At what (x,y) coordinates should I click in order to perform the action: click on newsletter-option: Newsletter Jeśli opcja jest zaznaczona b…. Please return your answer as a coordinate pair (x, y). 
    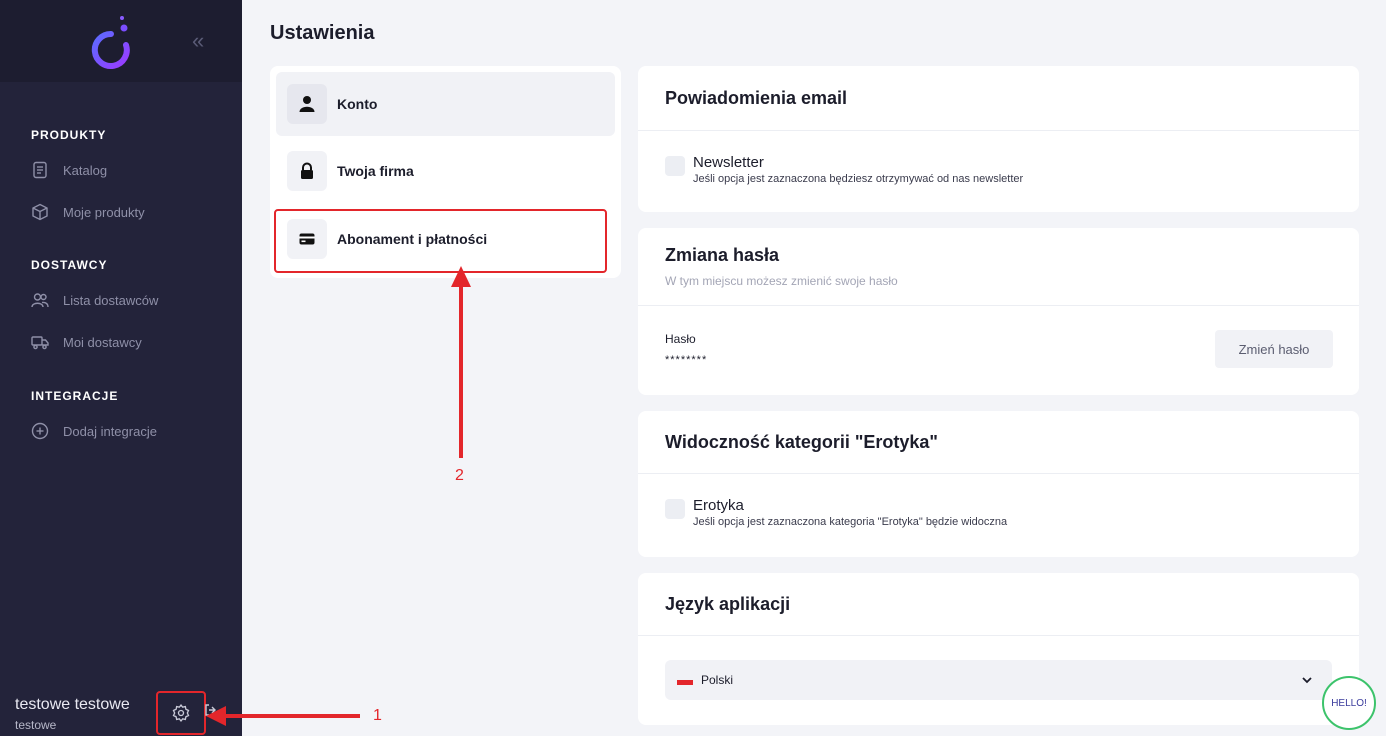
    Looking at the image, I should click on (844, 169).